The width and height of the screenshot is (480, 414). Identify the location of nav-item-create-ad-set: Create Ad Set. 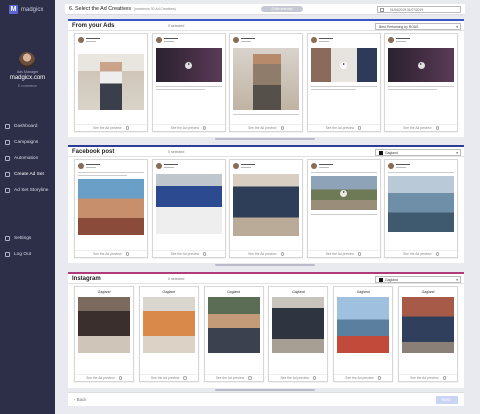
(24, 174).